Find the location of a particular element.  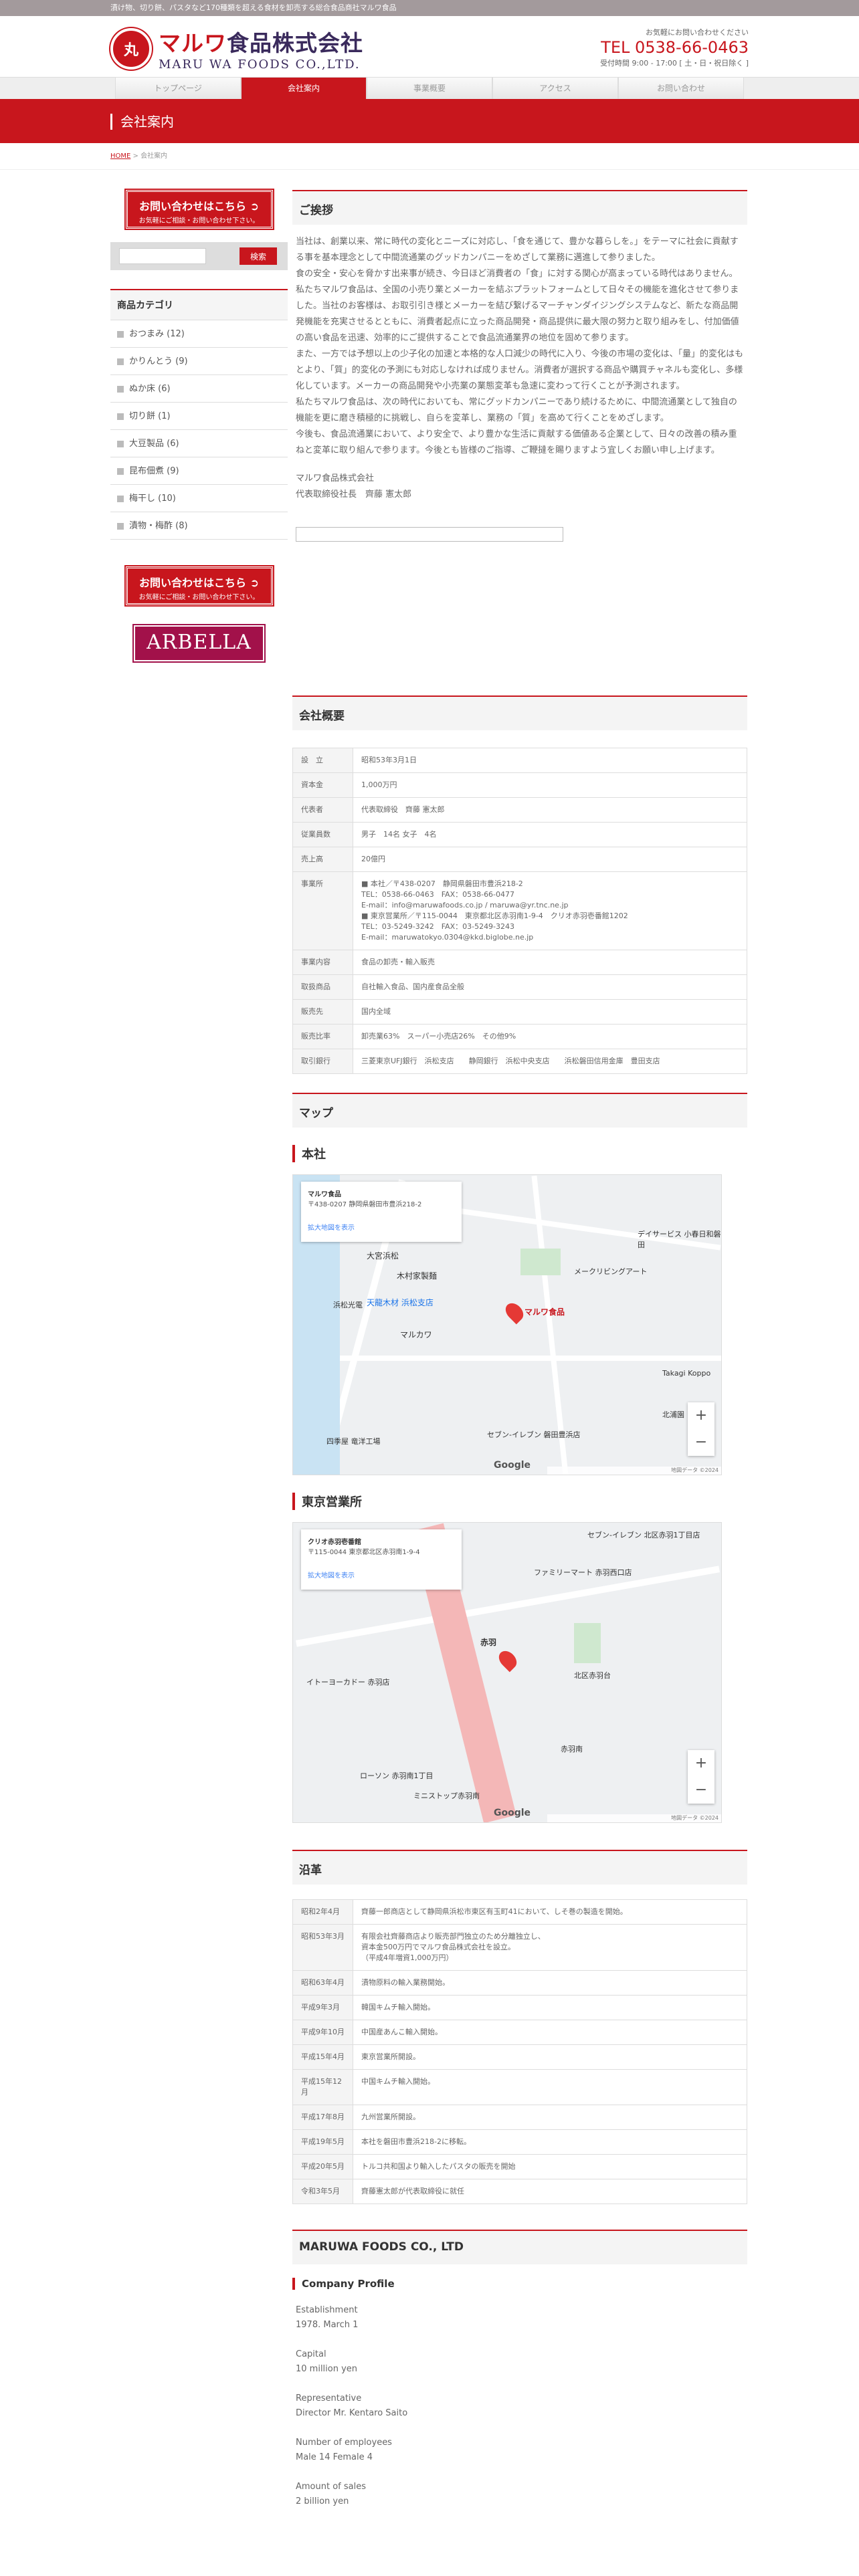

logo-jp: マルワ食品株式会社 is located at coordinates (261, 41).